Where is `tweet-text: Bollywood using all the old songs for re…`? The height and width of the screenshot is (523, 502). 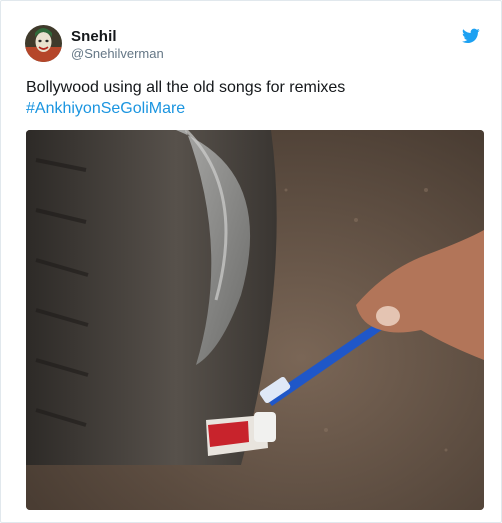 tweet-text: Bollywood using all the old songs for re… is located at coordinates (185, 98).